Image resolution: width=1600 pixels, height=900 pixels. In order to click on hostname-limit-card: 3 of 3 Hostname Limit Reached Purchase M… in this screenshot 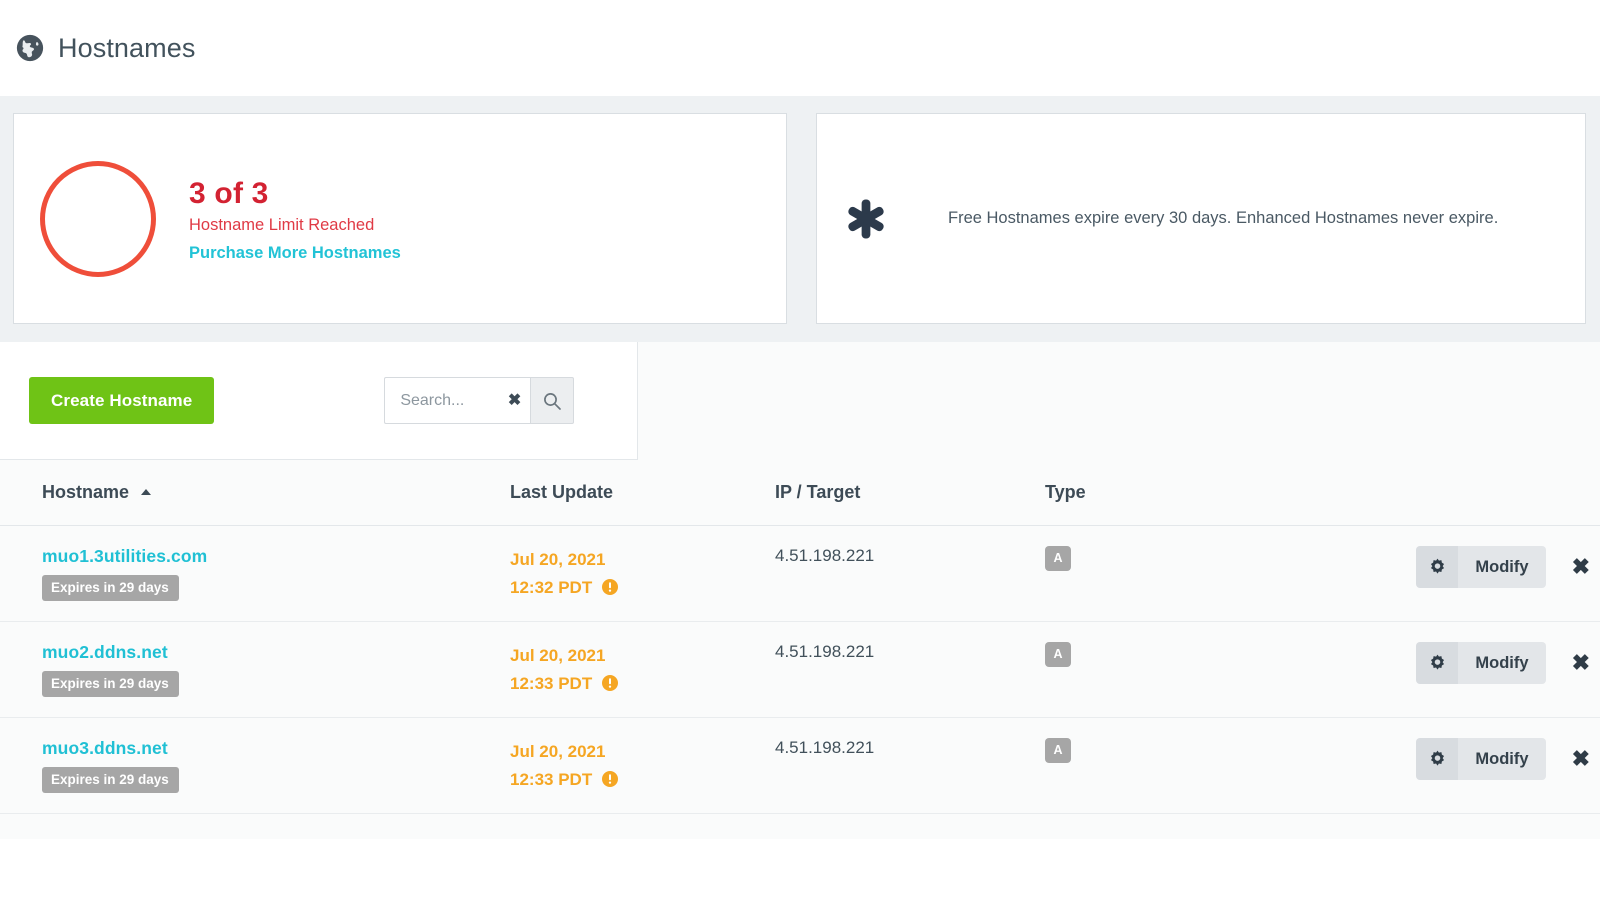, I will do `click(400, 218)`.